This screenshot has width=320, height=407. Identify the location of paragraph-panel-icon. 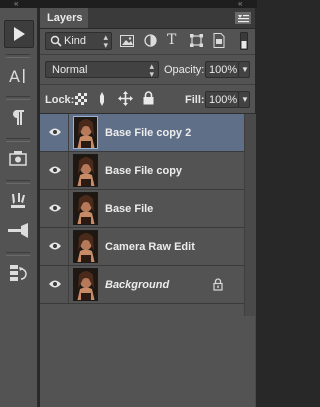
(18, 117).